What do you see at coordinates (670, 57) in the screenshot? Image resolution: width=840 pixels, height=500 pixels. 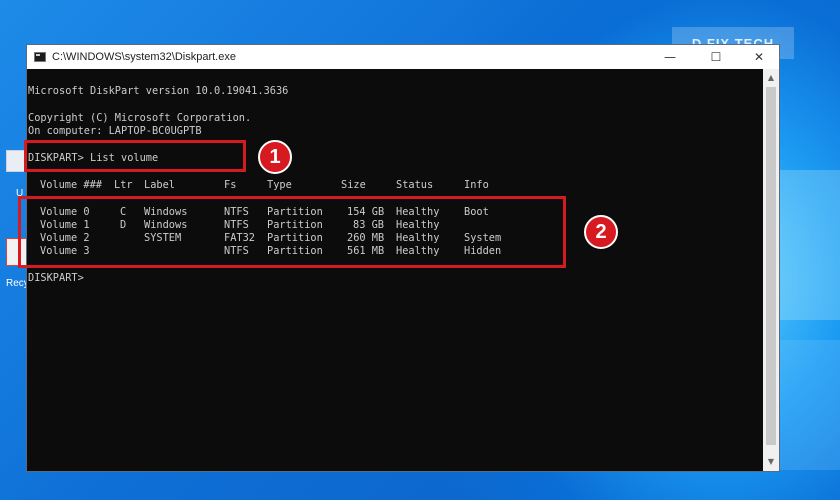 I see `minimize-button: —` at bounding box center [670, 57].